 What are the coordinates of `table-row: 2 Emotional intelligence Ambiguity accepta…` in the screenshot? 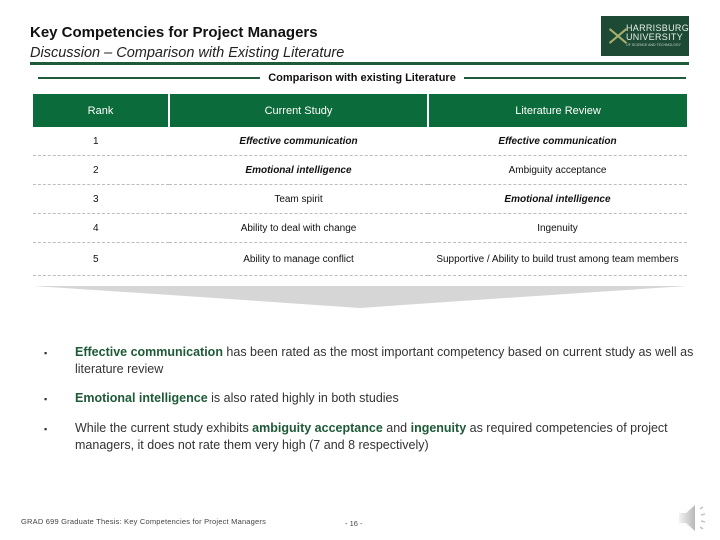 It's located at (360, 170).